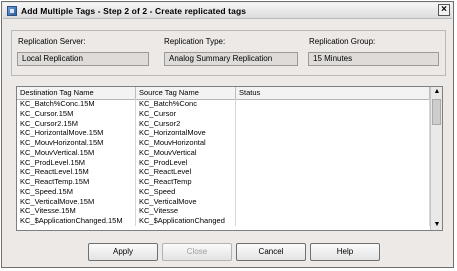 This screenshot has width=457, height=271. I want to click on scroll-down-icon: ▼, so click(437, 225).